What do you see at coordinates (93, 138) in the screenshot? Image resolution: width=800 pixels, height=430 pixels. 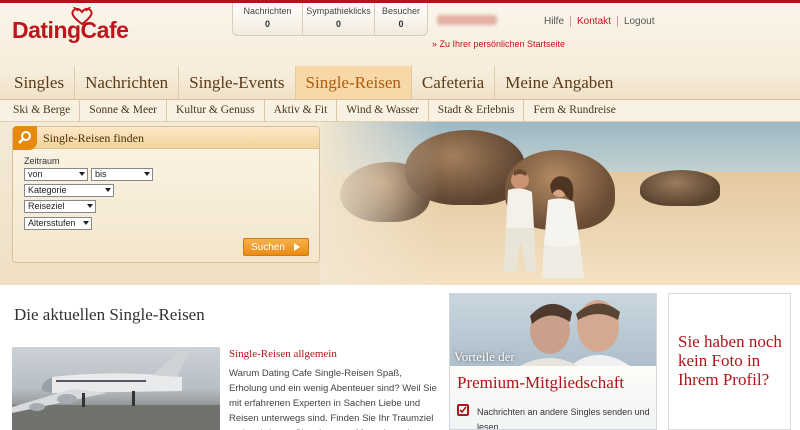 I see `search-box-title: Single-Reisen finden` at bounding box center [93, 138].